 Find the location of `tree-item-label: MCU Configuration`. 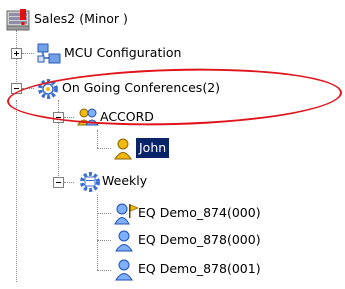

tree-item-label: MCU Configuration is located at coordinates (123, 52).